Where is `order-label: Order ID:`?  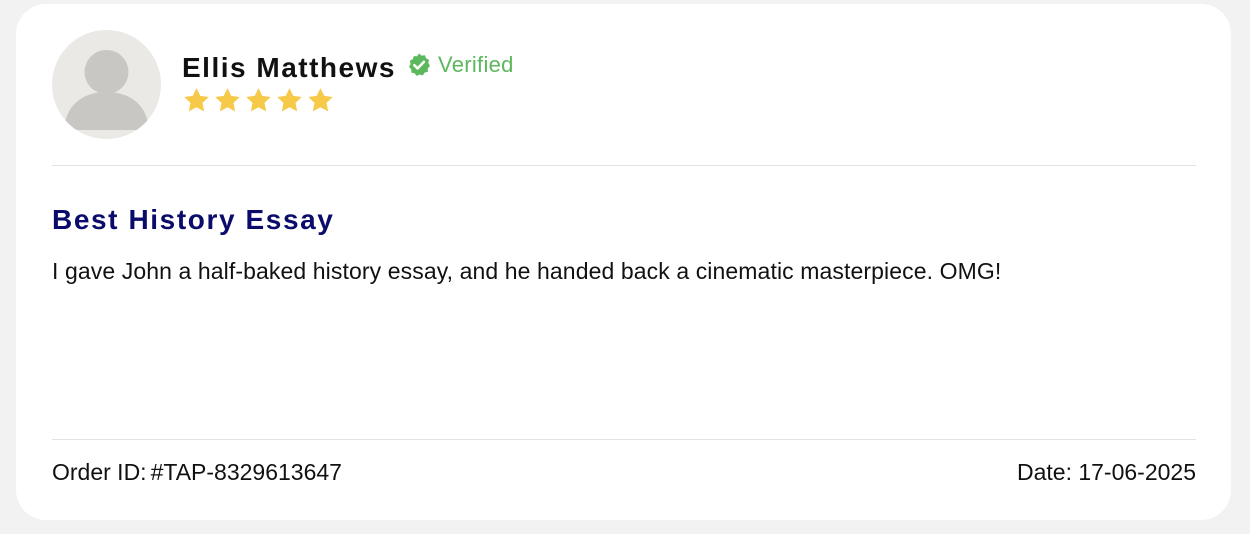 order-label: Order ID: is located at coordinates (99, 472).